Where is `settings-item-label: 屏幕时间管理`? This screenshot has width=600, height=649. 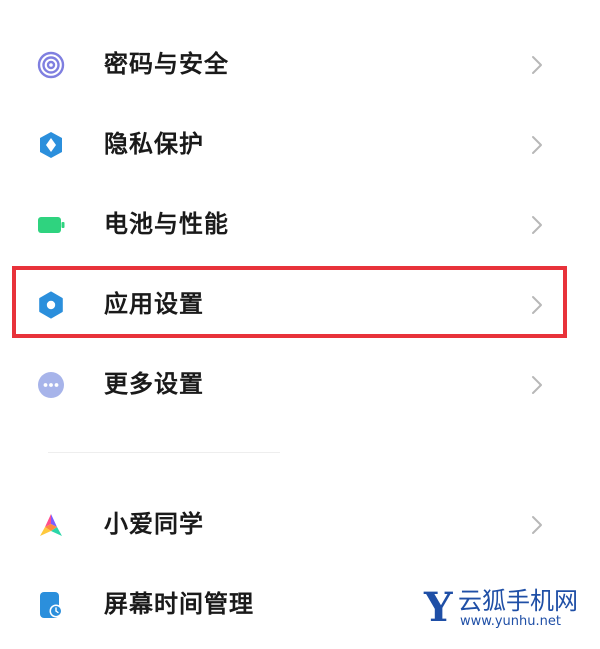 settings-item-label: 屏幕时间管理 is located at coordinates (179, 604).